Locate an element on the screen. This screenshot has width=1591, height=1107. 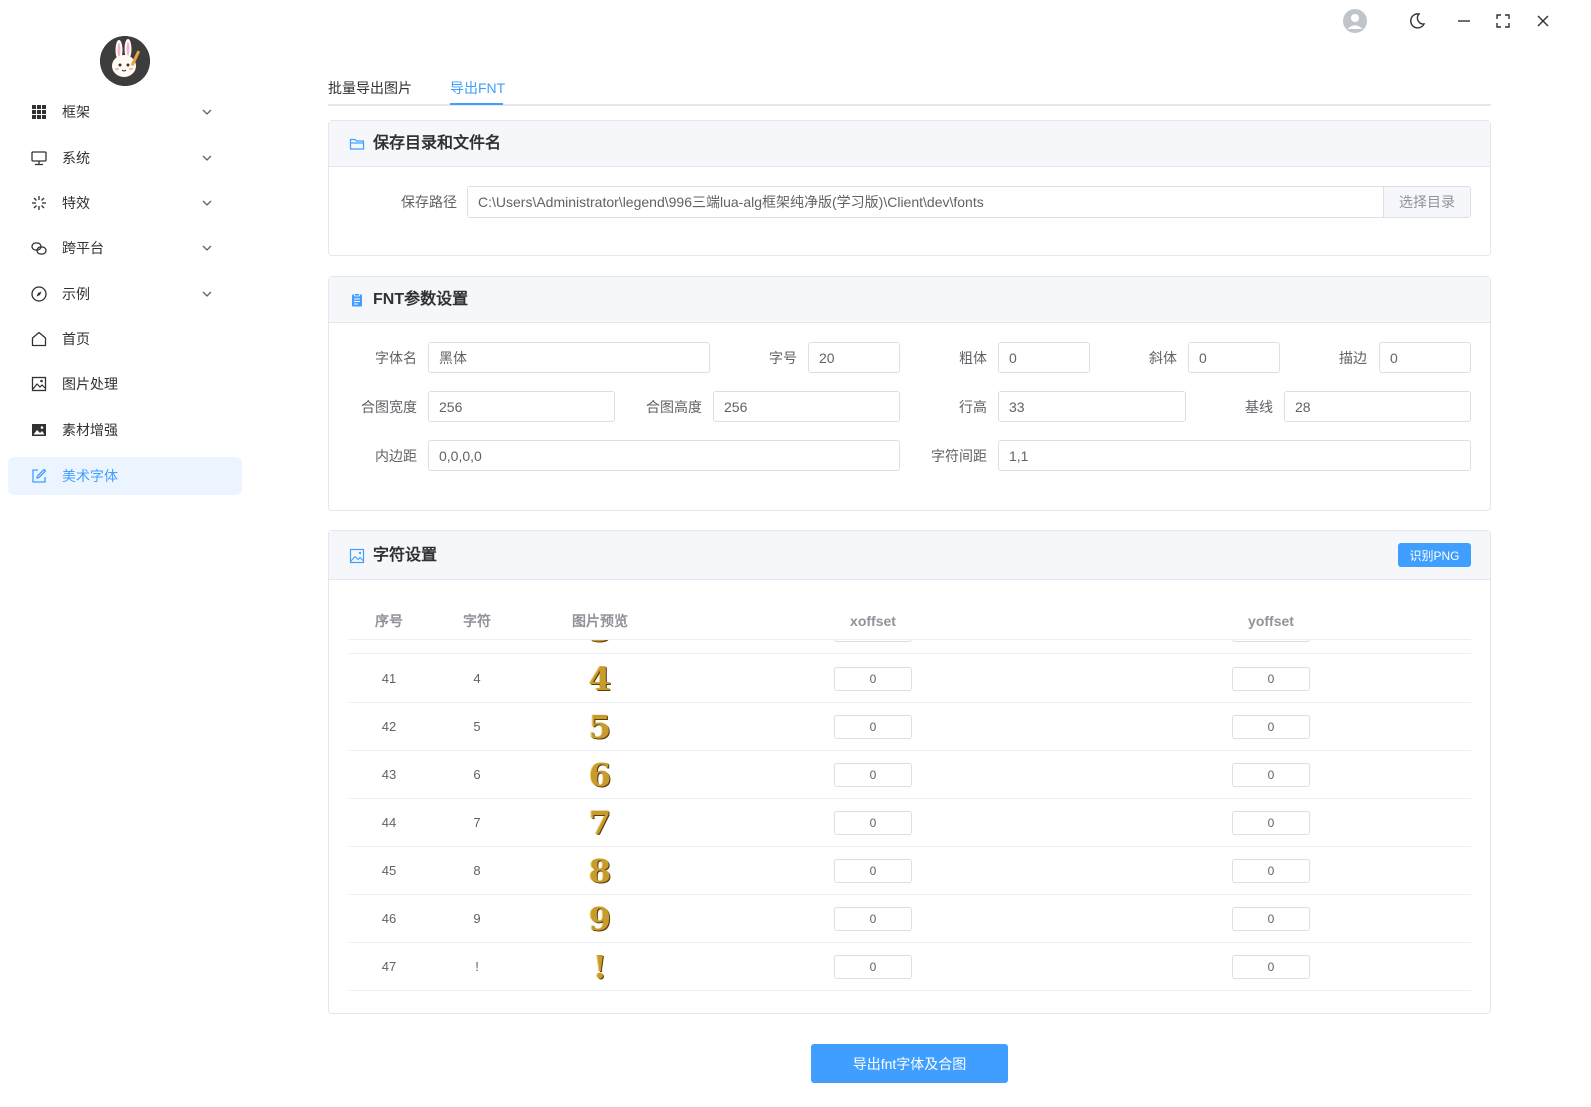
char-spacing-input is located at coordinates (1234, 455).